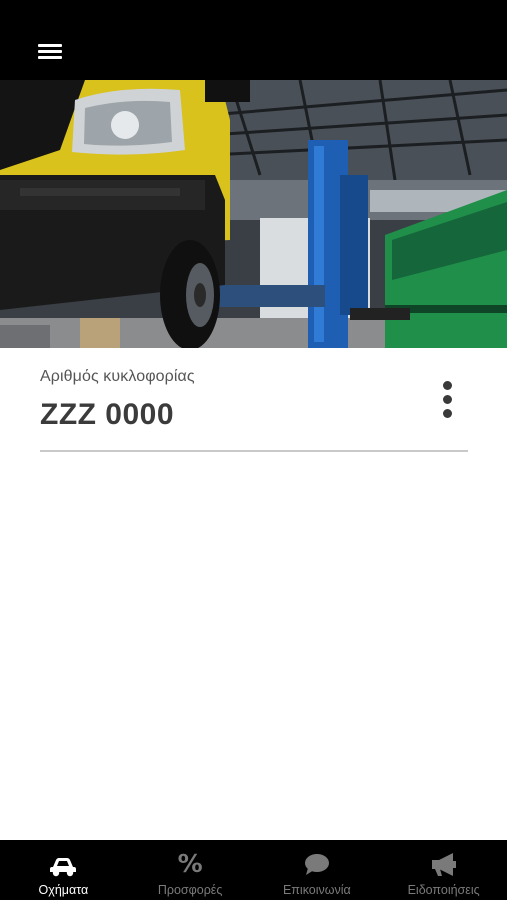 The image size is (507, 900). Describe the element at coordinates (254, 406) in the screenshot. I see `vehicle-plate-section: Αριθμός κυκλοφορίας ZZZ 0000` at that location.